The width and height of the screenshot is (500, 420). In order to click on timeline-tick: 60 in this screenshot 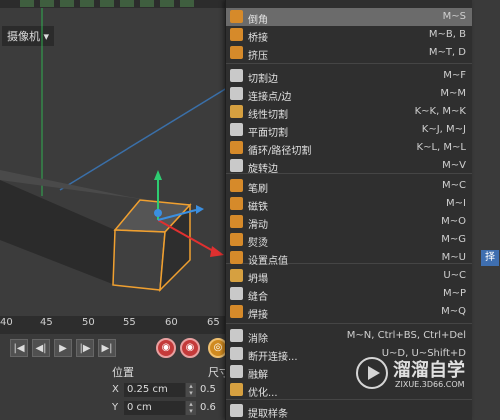, I will do `click(171, 322)`.